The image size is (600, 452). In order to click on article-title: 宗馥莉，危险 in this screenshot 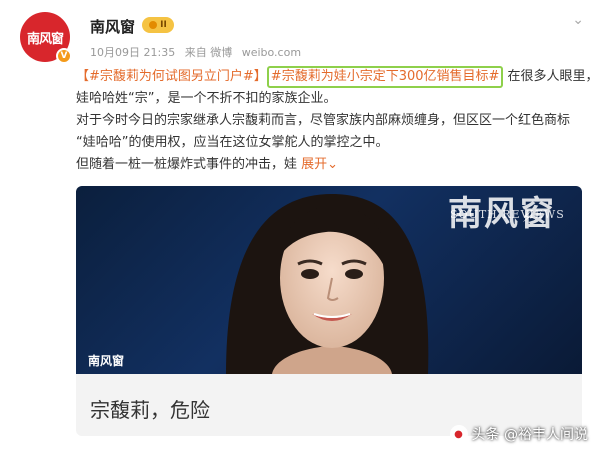, I will do `click(150, 408)`.